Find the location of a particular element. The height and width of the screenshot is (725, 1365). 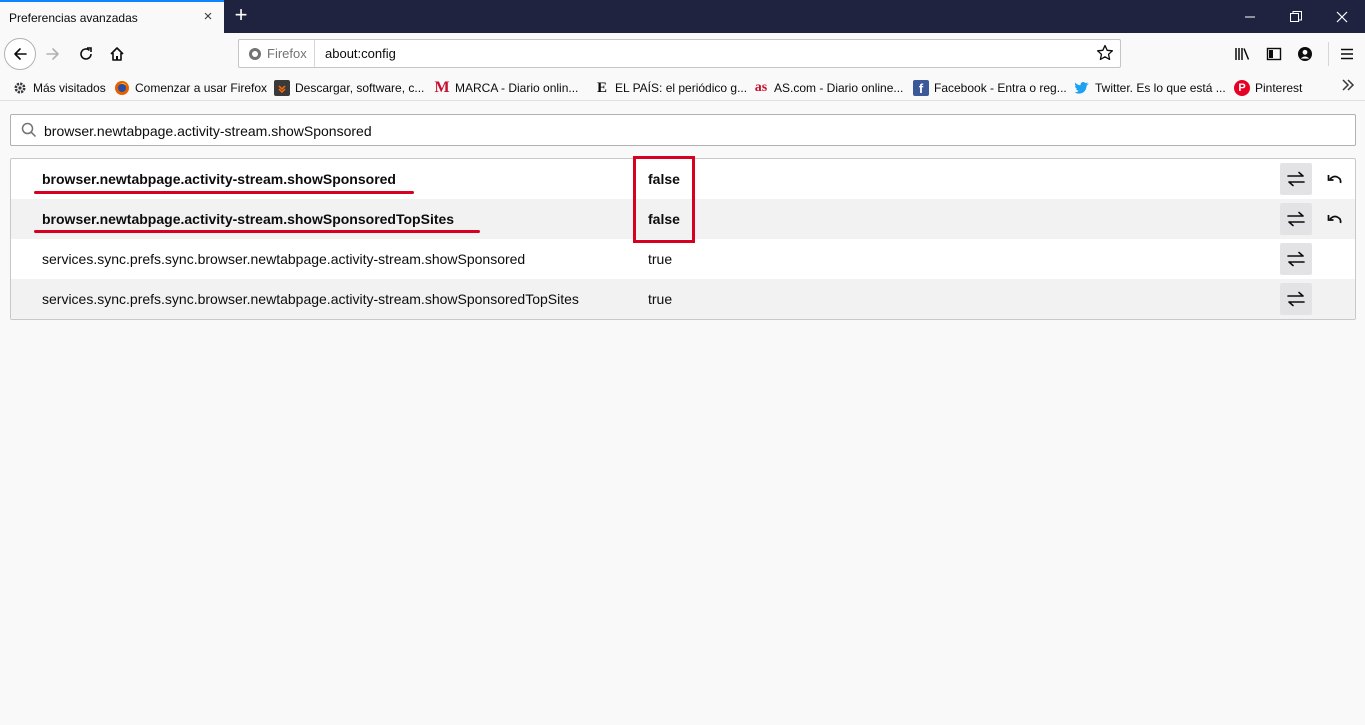

bookmark-most-visited: Más visitados is located at coordinates (59, 88).